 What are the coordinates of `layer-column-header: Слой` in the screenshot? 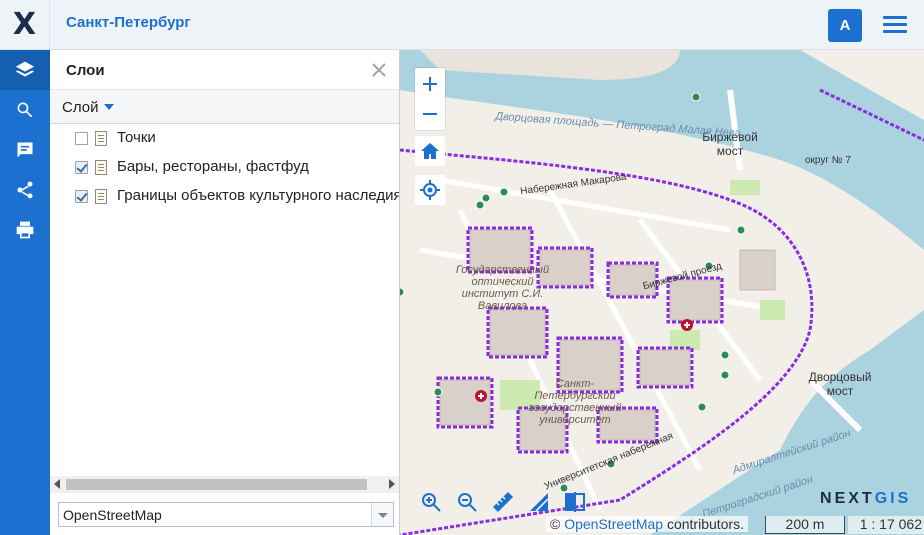 It's located at (80, 107).